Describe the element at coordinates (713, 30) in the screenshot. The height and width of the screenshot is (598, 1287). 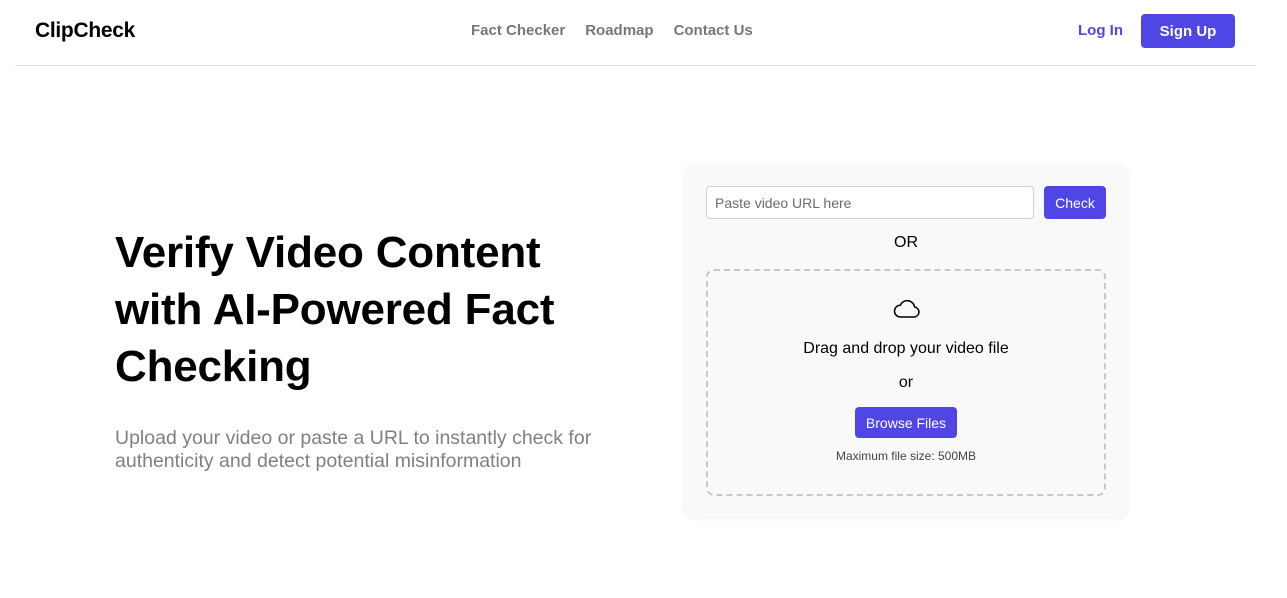
I see `nav-link-contact-us: Contact Us` at that location.